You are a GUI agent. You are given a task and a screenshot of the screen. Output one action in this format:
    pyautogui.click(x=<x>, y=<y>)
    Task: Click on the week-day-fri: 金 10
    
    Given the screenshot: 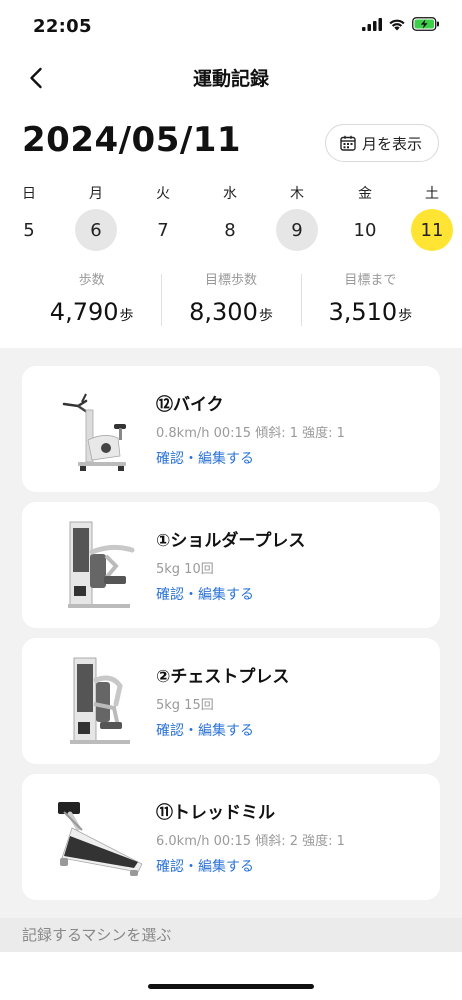 What is the action you would take?
    pyautogui.click(x=365, y=217)
    